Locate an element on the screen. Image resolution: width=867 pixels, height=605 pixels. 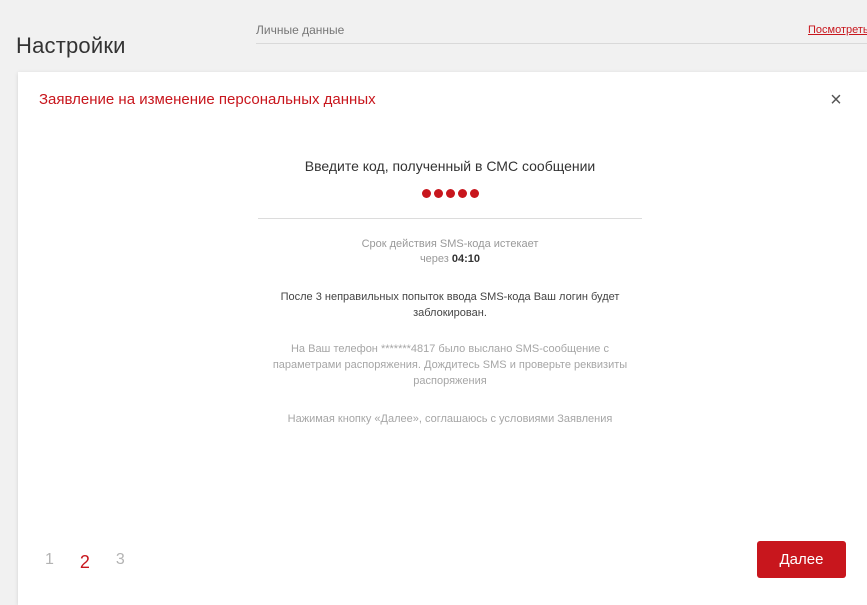
page-title: Настройки is located at coordinates (71, 45).